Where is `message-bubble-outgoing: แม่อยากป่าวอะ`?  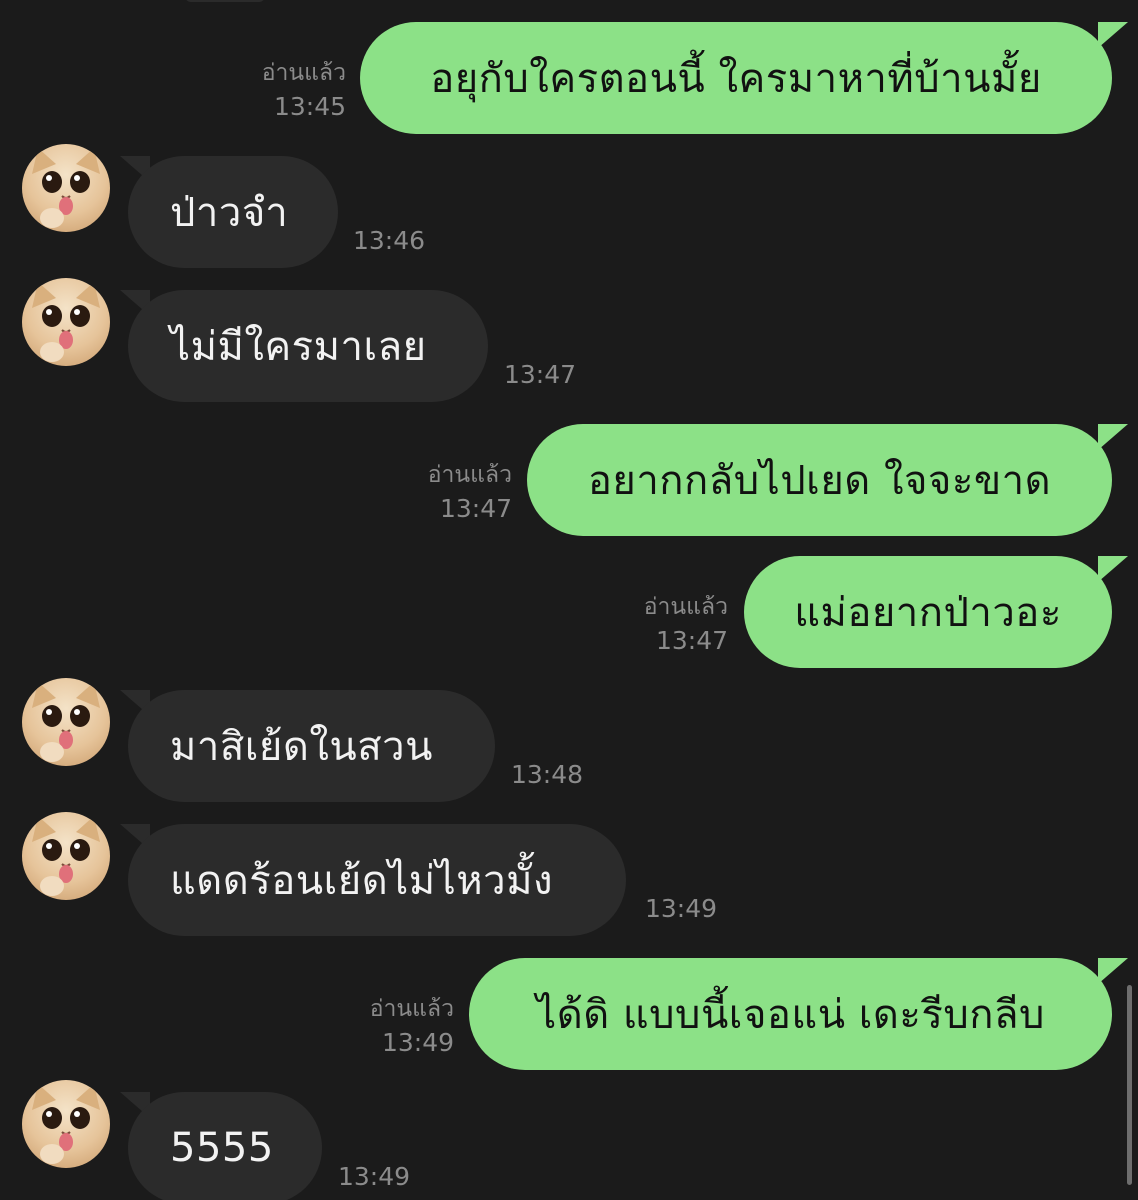 message-bubble-outgoing: แม่อยากป่าวอะ is located at coordinates (928, 612).